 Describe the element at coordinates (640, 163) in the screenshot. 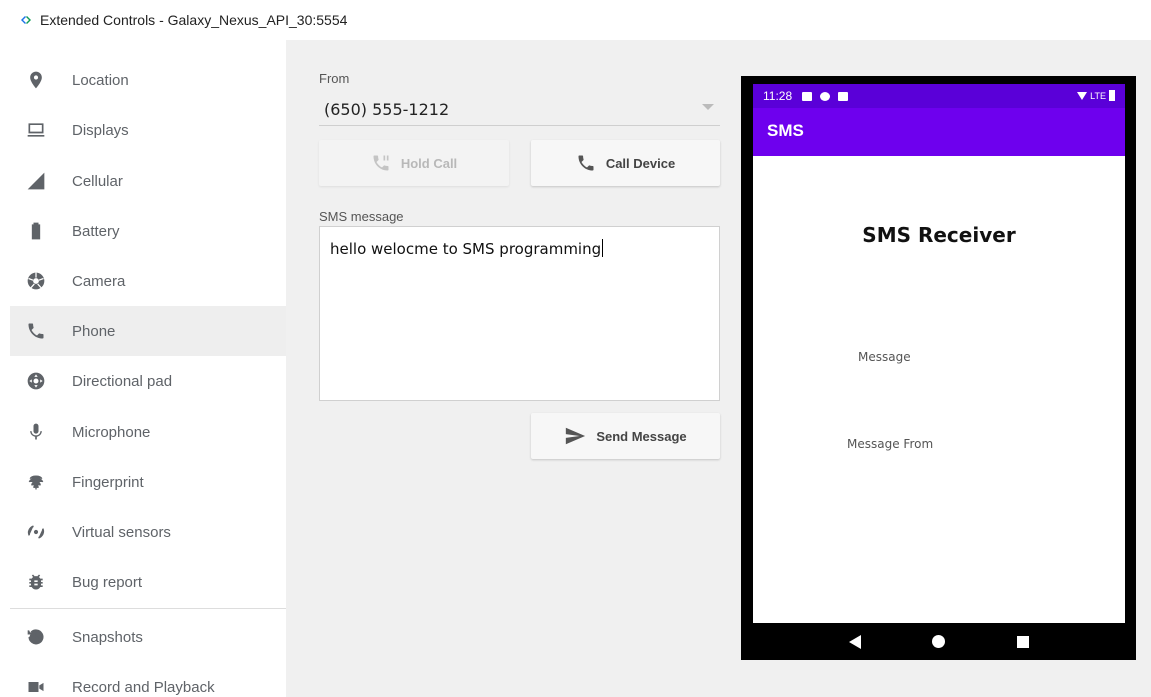

I see `call-device-label: Call Device` at that location.